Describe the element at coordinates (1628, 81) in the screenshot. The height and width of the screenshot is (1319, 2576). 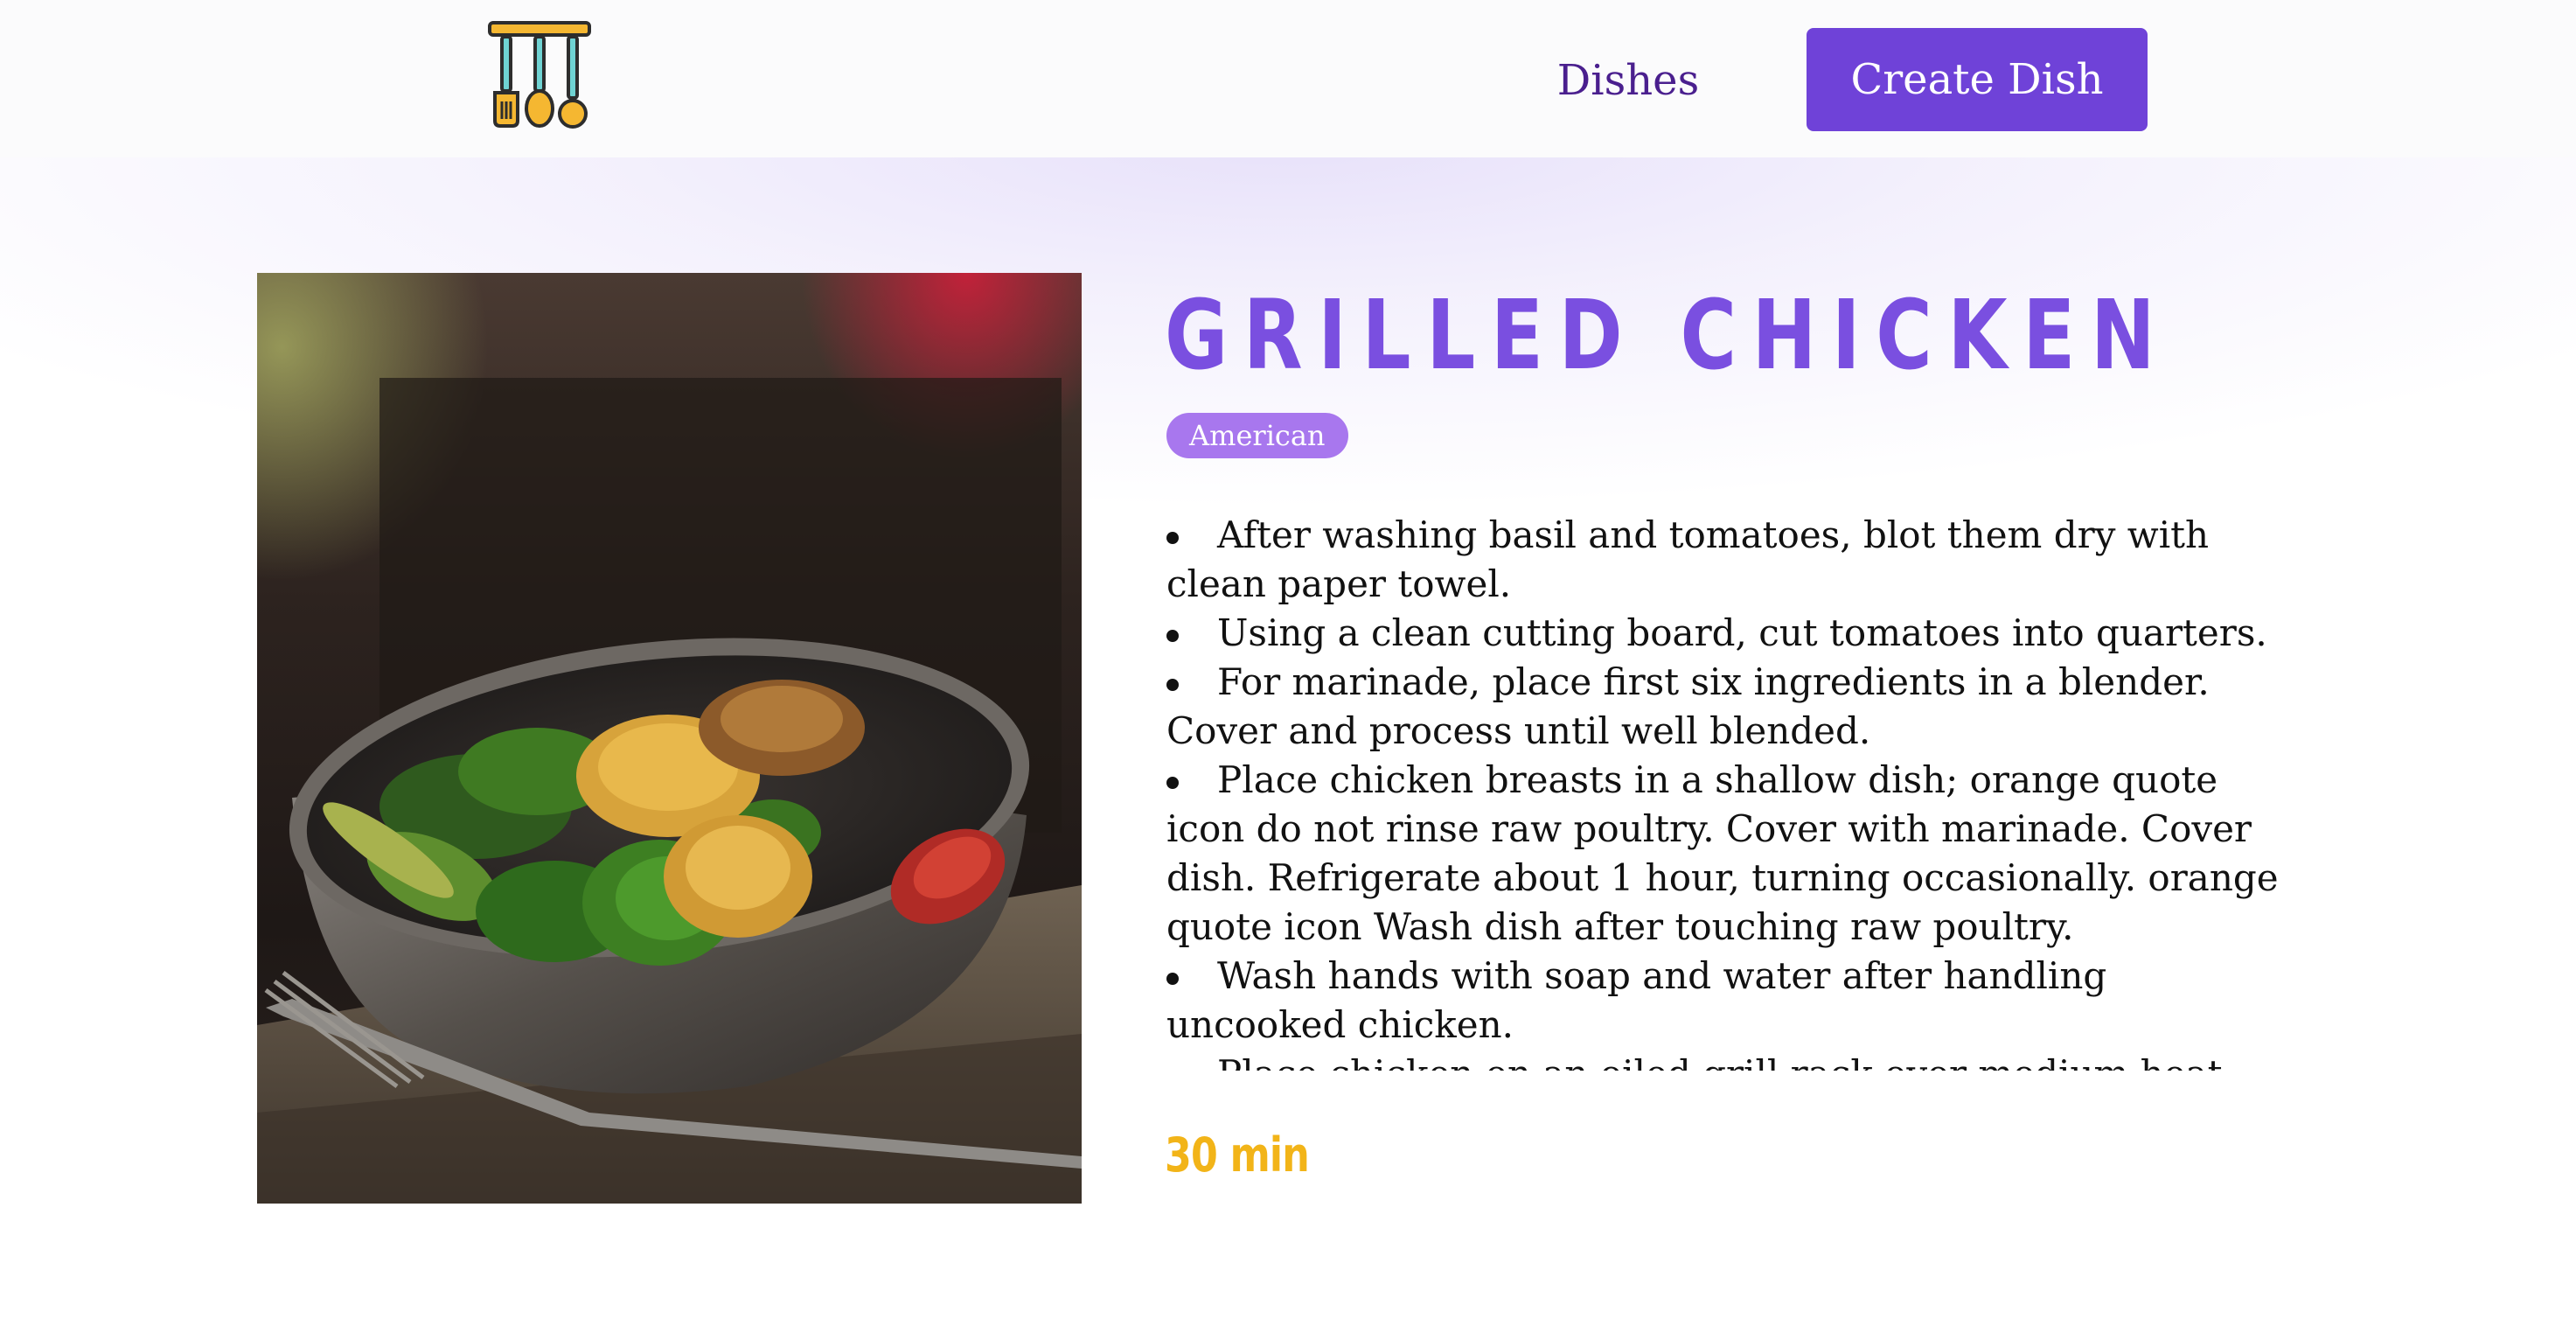
I see `nav-dishes-link: Dishes` at that location.